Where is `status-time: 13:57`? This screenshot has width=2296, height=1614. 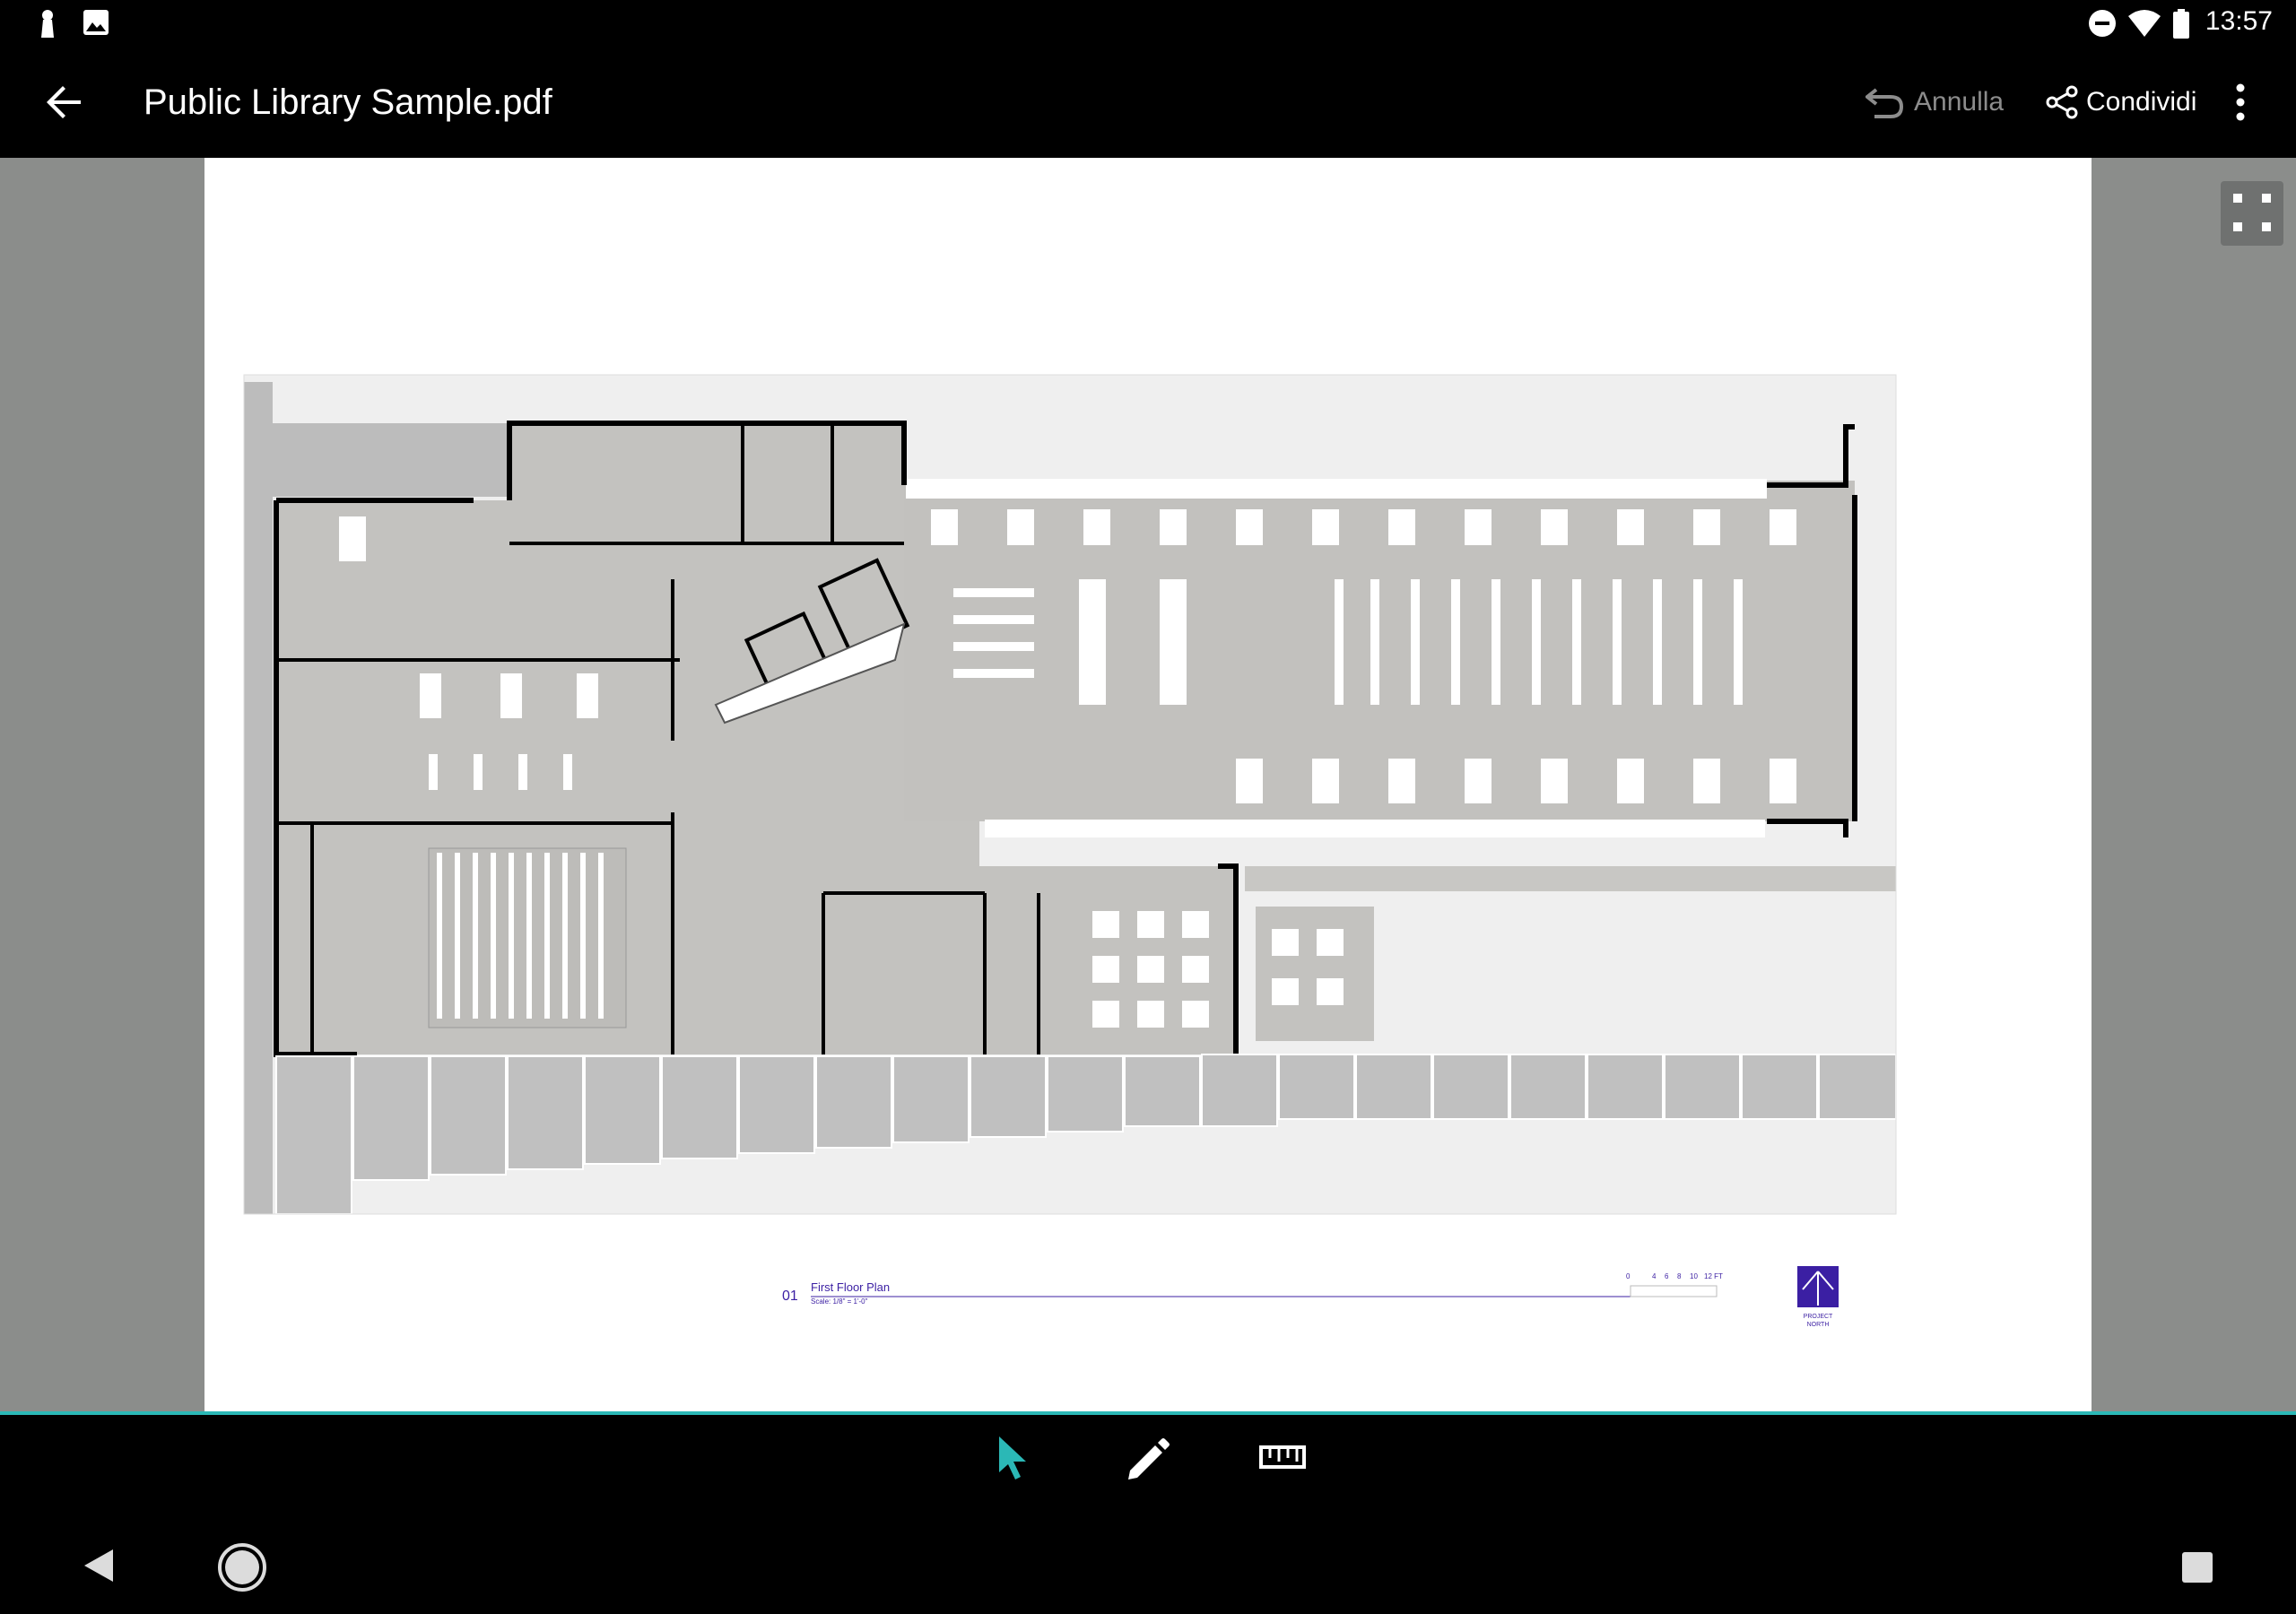 status-time: 13:57 is located at coordinates (2239, 21).